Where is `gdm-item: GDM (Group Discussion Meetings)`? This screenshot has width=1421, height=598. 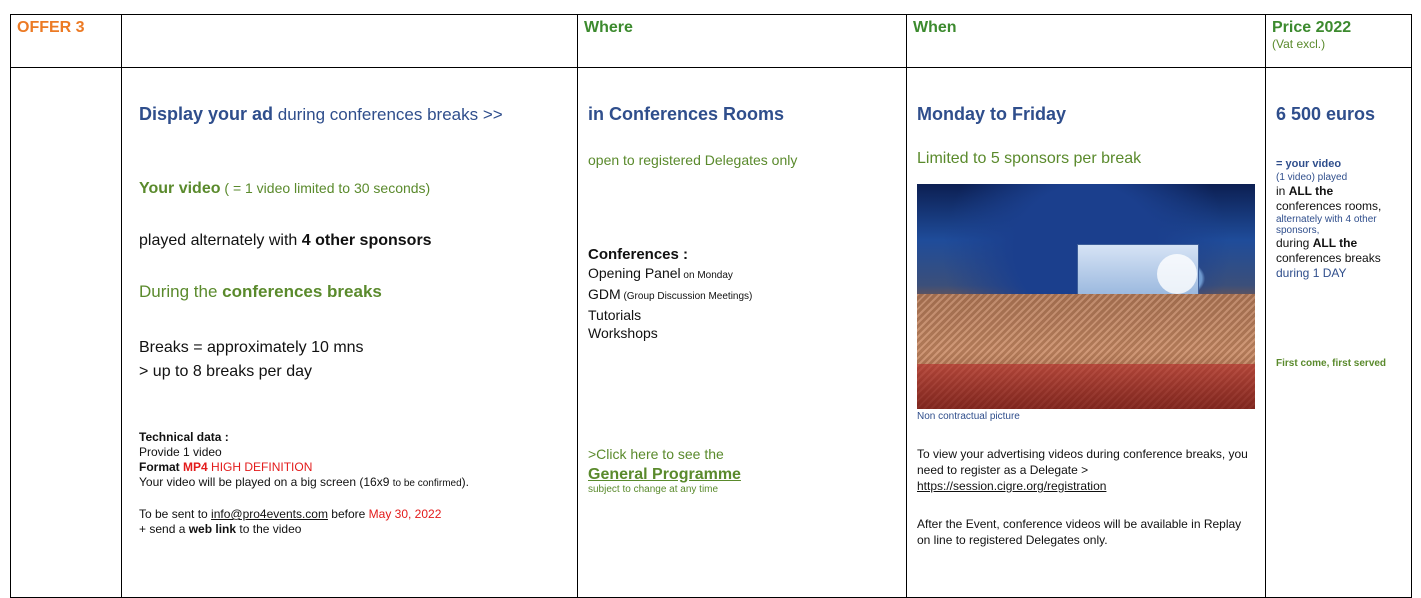
gdm-item: GDM (Group Discussion Meetings) is located at coordinates (670, 295).